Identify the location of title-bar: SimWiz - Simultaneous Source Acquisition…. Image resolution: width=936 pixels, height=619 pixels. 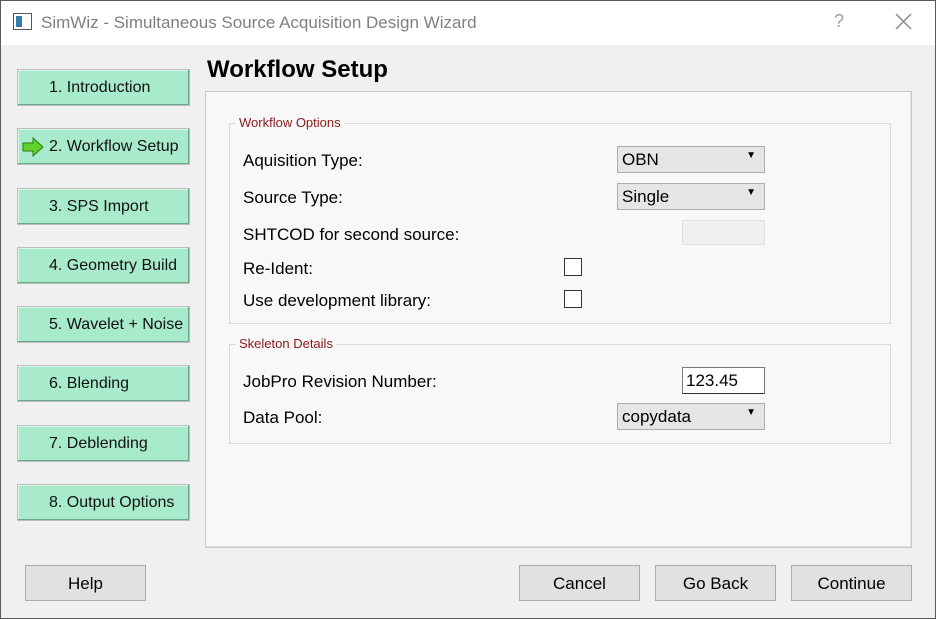
(468, 23).